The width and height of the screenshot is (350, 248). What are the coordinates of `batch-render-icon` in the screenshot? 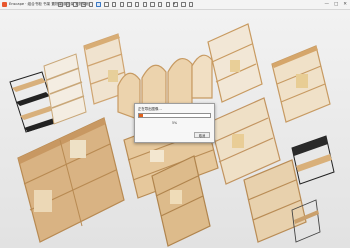 It's located at (121, 4).